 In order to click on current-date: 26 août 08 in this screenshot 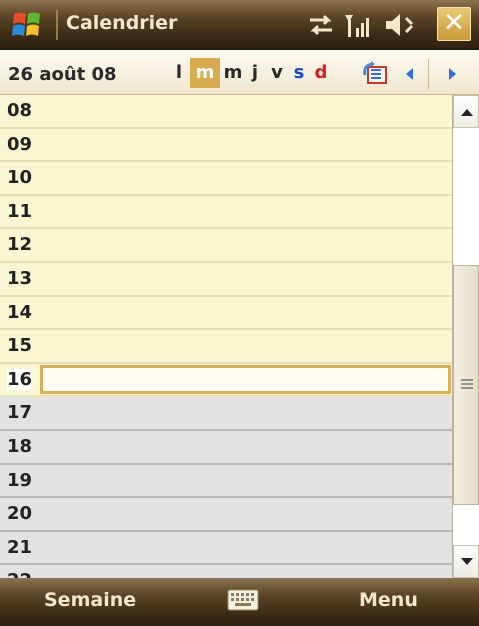, I will do `click(62, 74)`.